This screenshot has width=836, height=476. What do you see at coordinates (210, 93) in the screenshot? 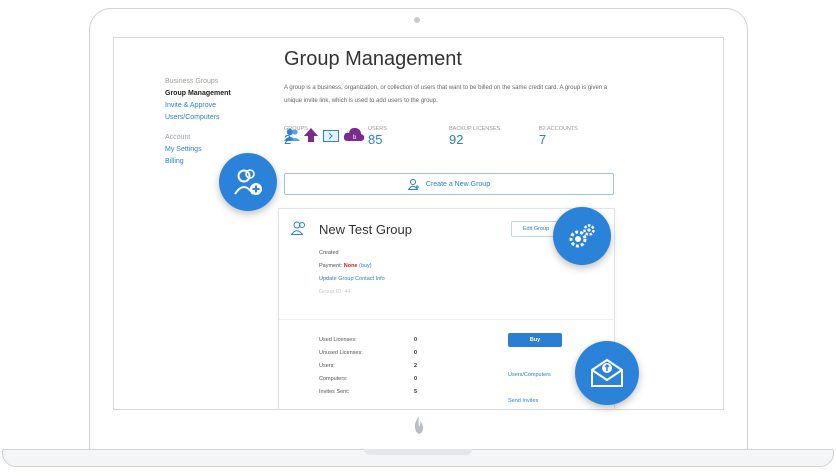
I see `sidebar-item-group-management: Group Management` at bounding box center [210, 93].